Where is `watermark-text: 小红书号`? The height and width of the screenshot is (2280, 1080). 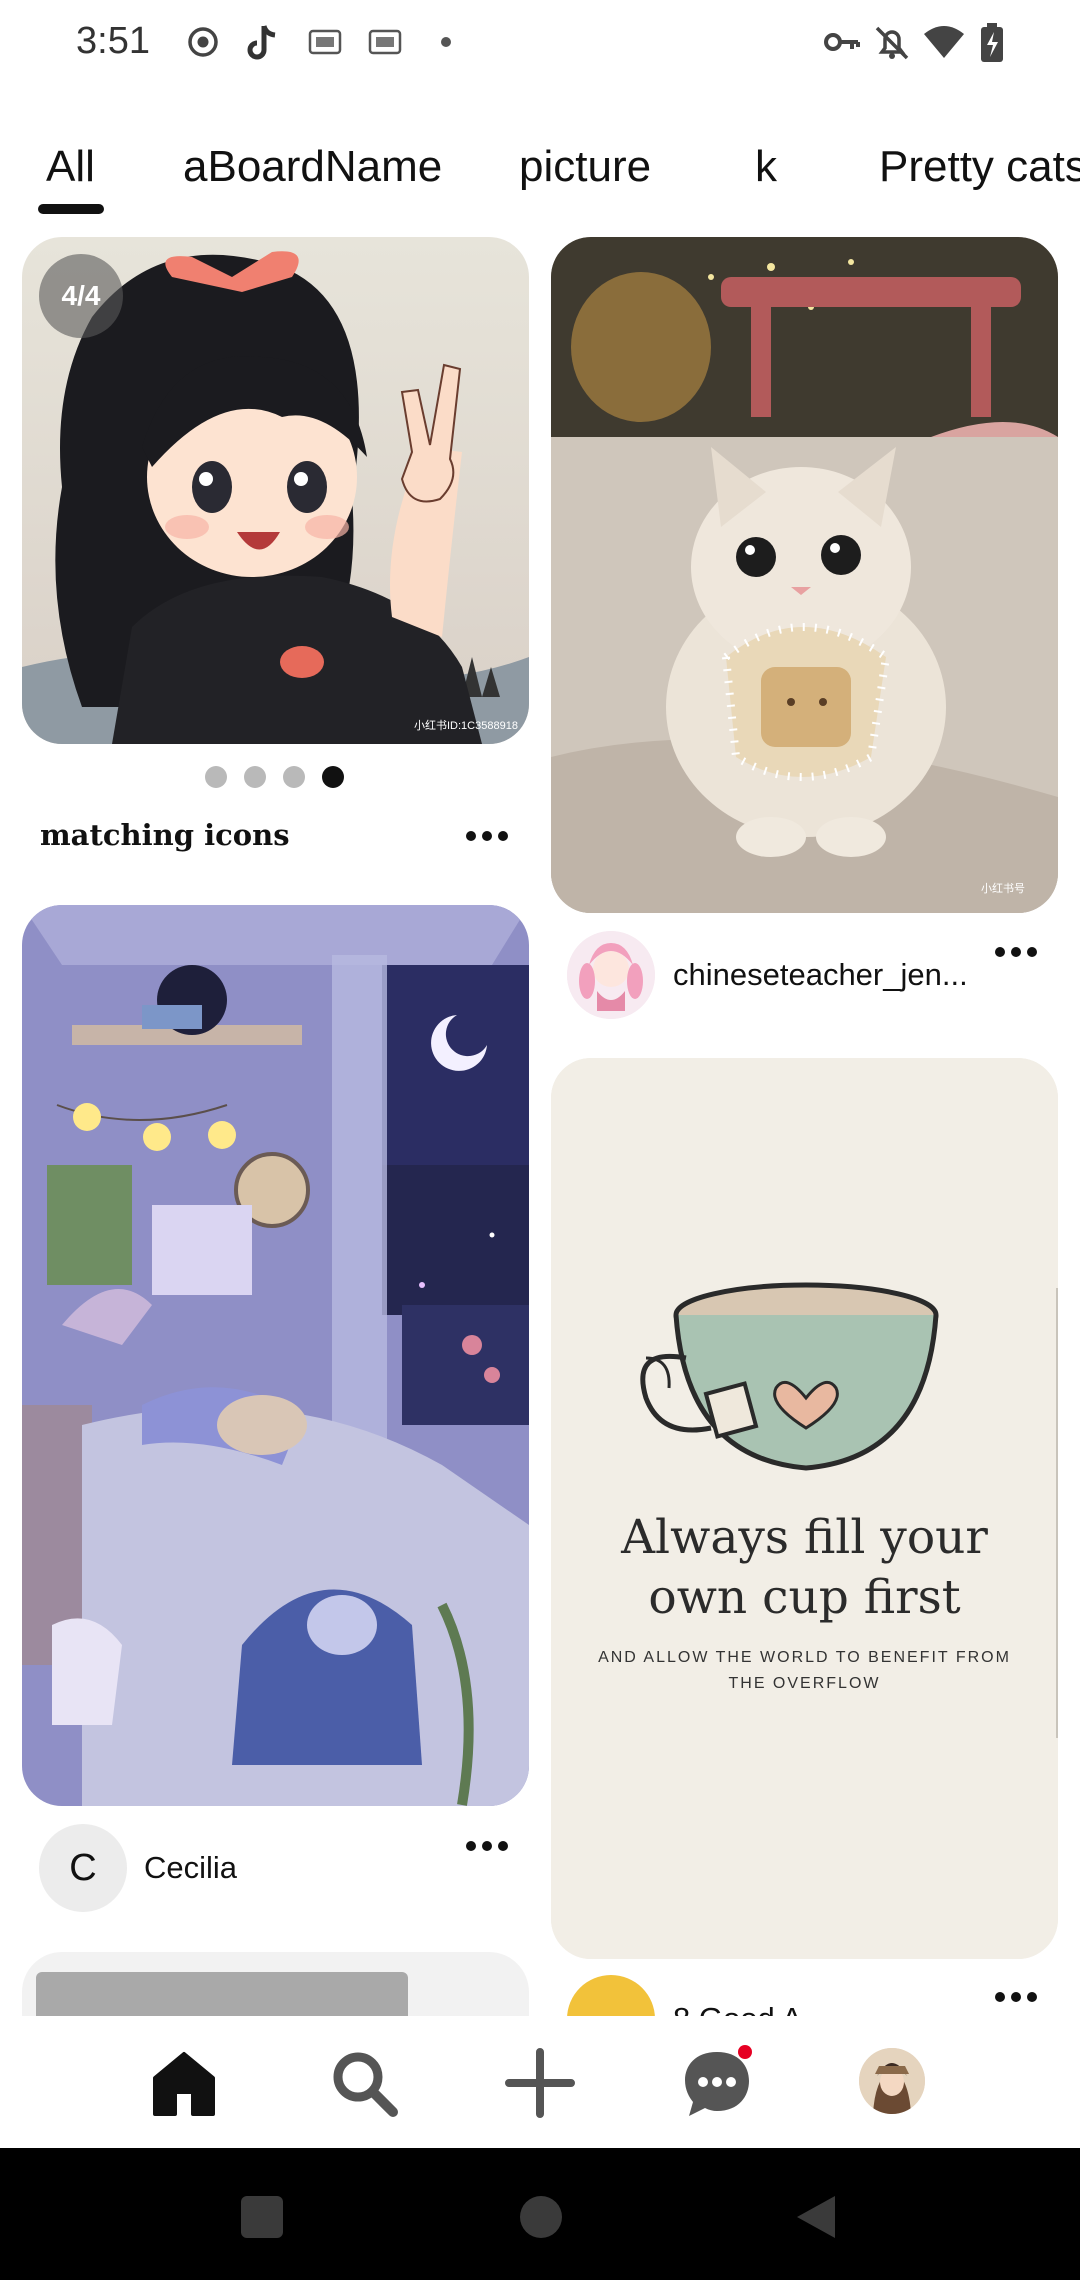 watermark-text: 小红书号 is located at coordinates (1003, 888).